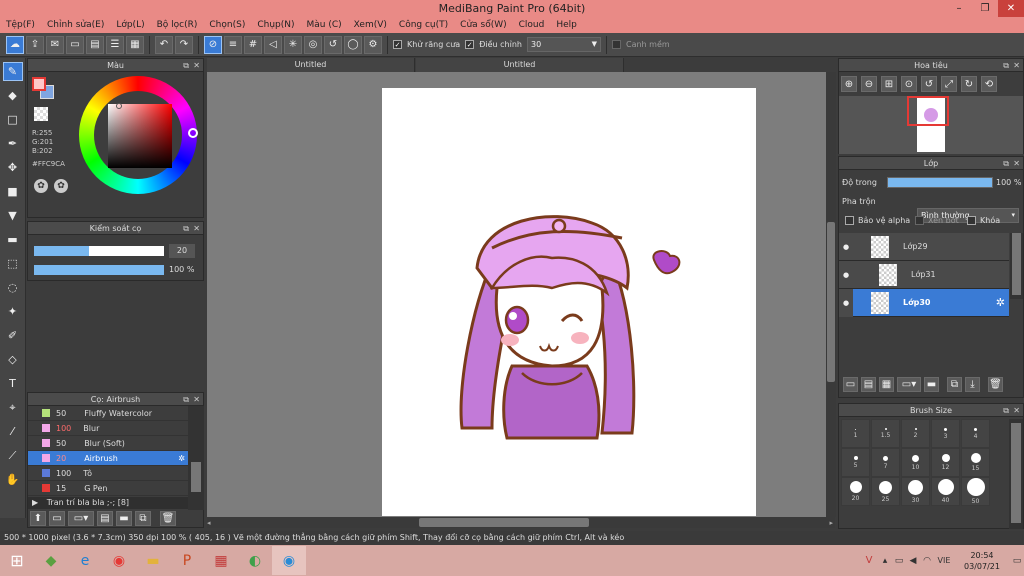 The image size is (1024, 576). I want to click on add-layer-menu-icon: ▭▾, so click(909, 384).